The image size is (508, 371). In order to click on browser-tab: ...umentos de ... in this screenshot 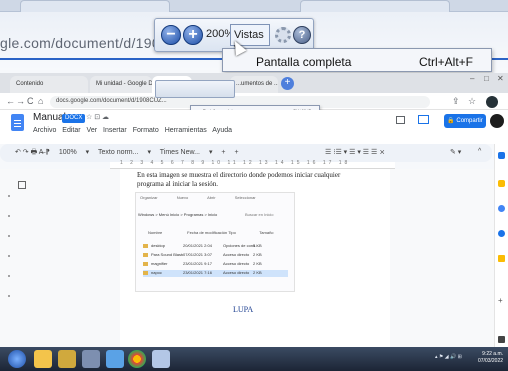, I will do `click(254, 84)`.